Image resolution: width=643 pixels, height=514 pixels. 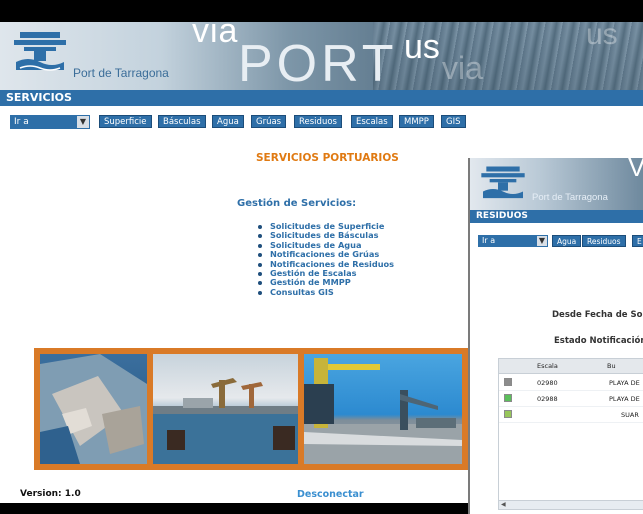 What do you see at coordinates (215, 36) in the screenshot?
I see `header-via-text: via` at bounding box center [215, 36].